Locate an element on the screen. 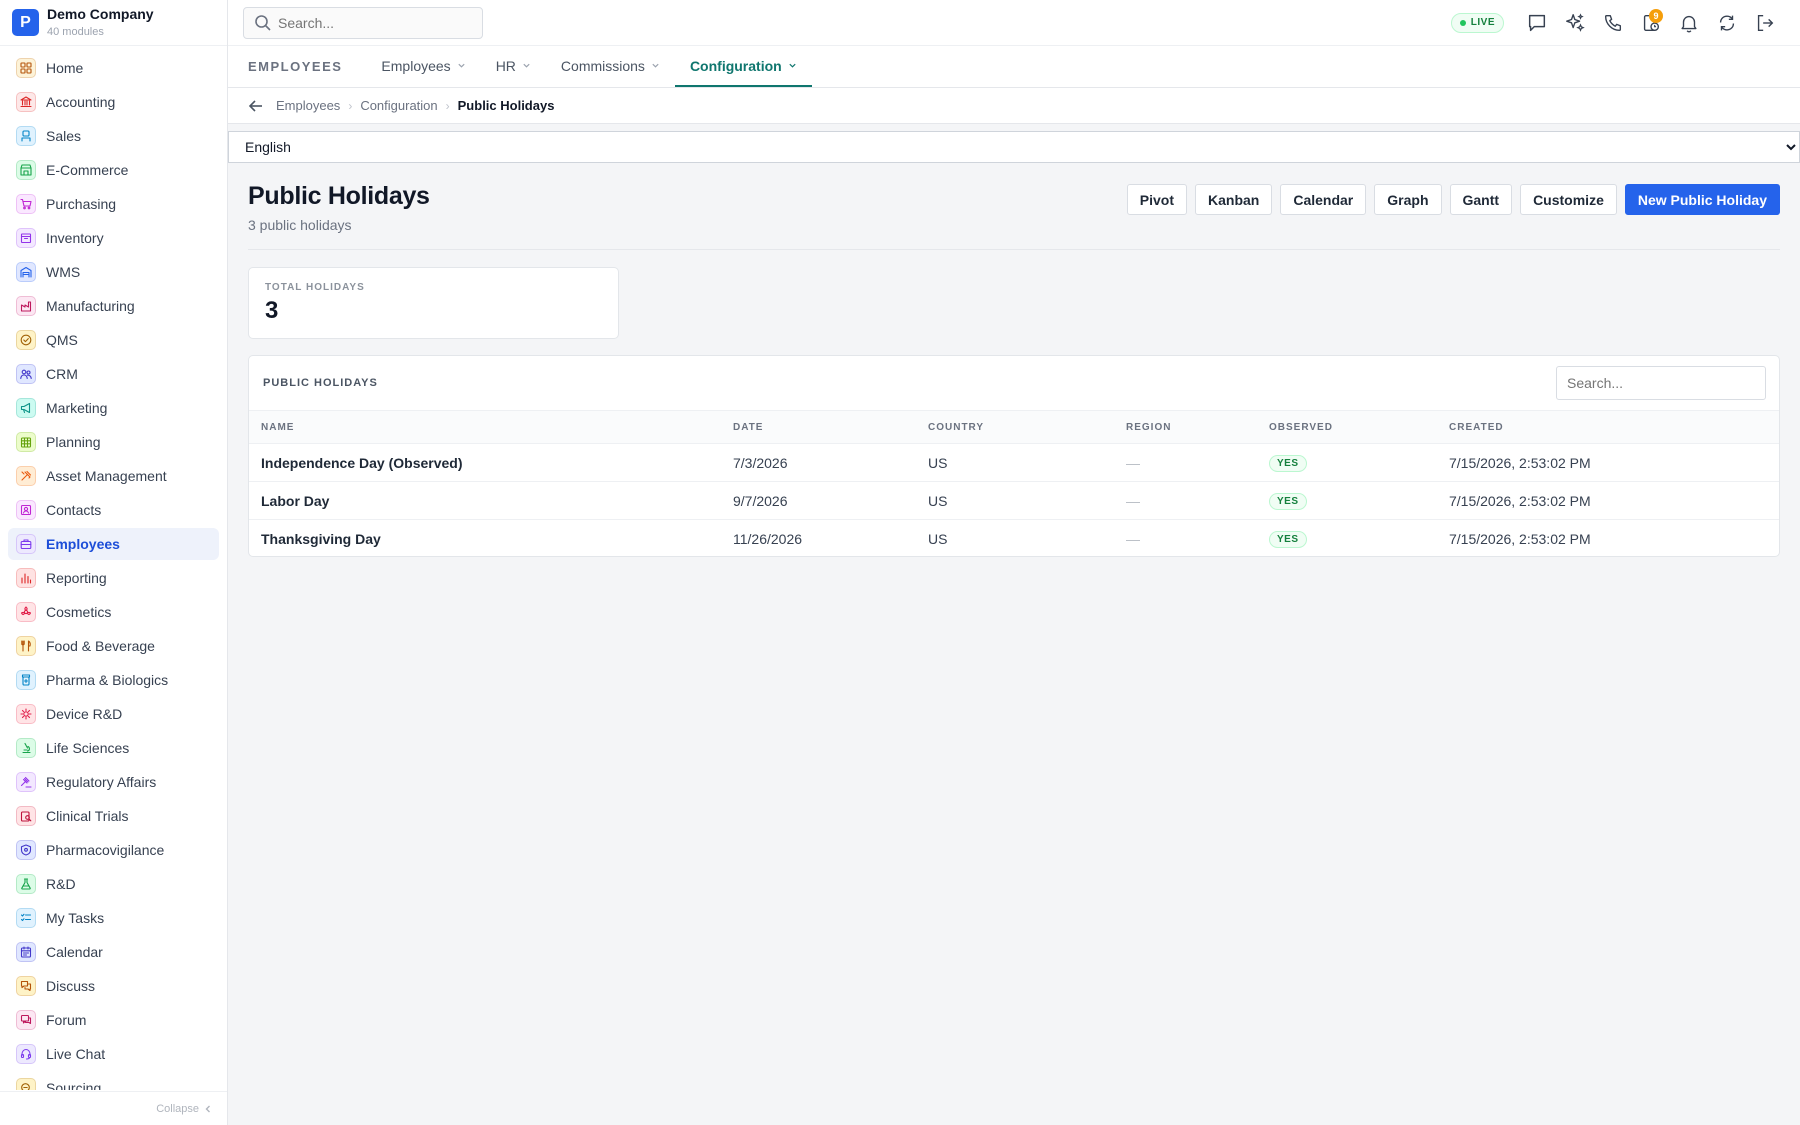 This screenshot has height=1125, width=1800. sidebar-item-device-randd: Device R&D is located at coordinates (113, 714).